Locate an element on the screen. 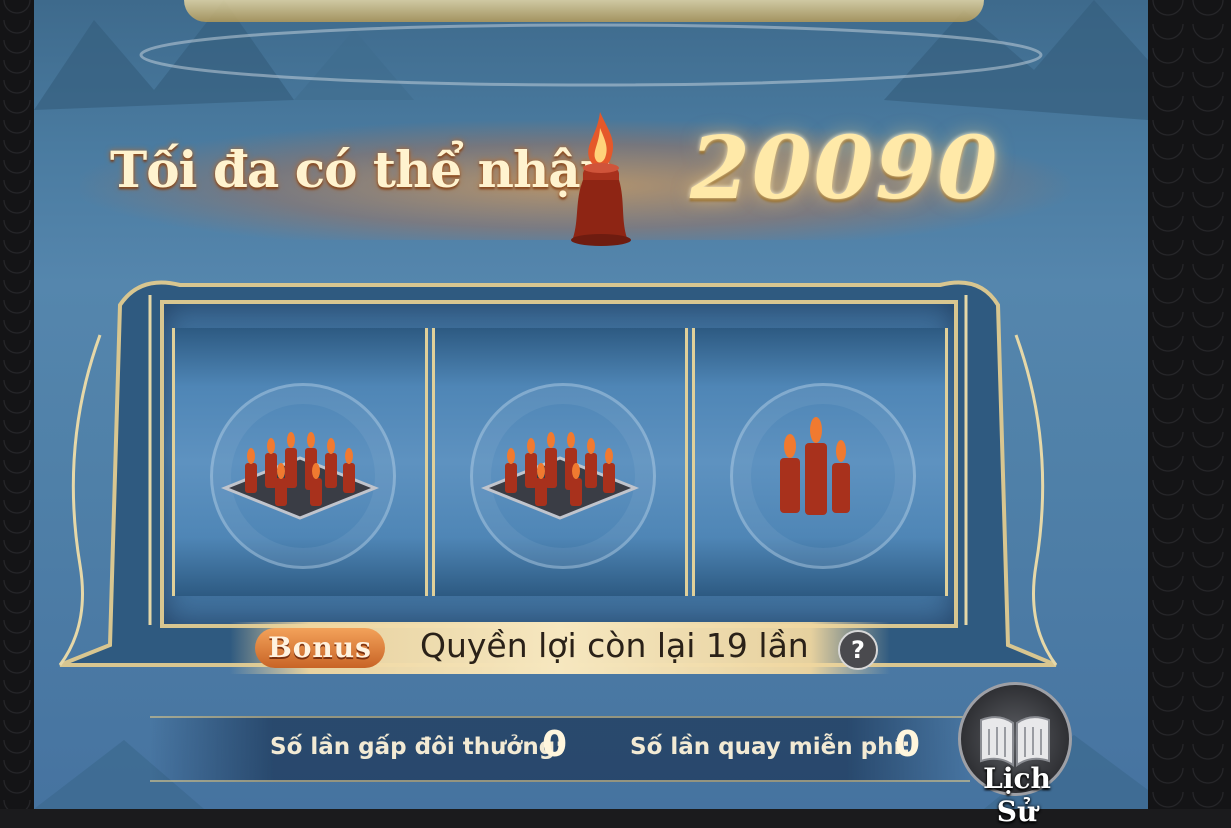  free-spin-count: 0 is located at coordinates (908, 744).